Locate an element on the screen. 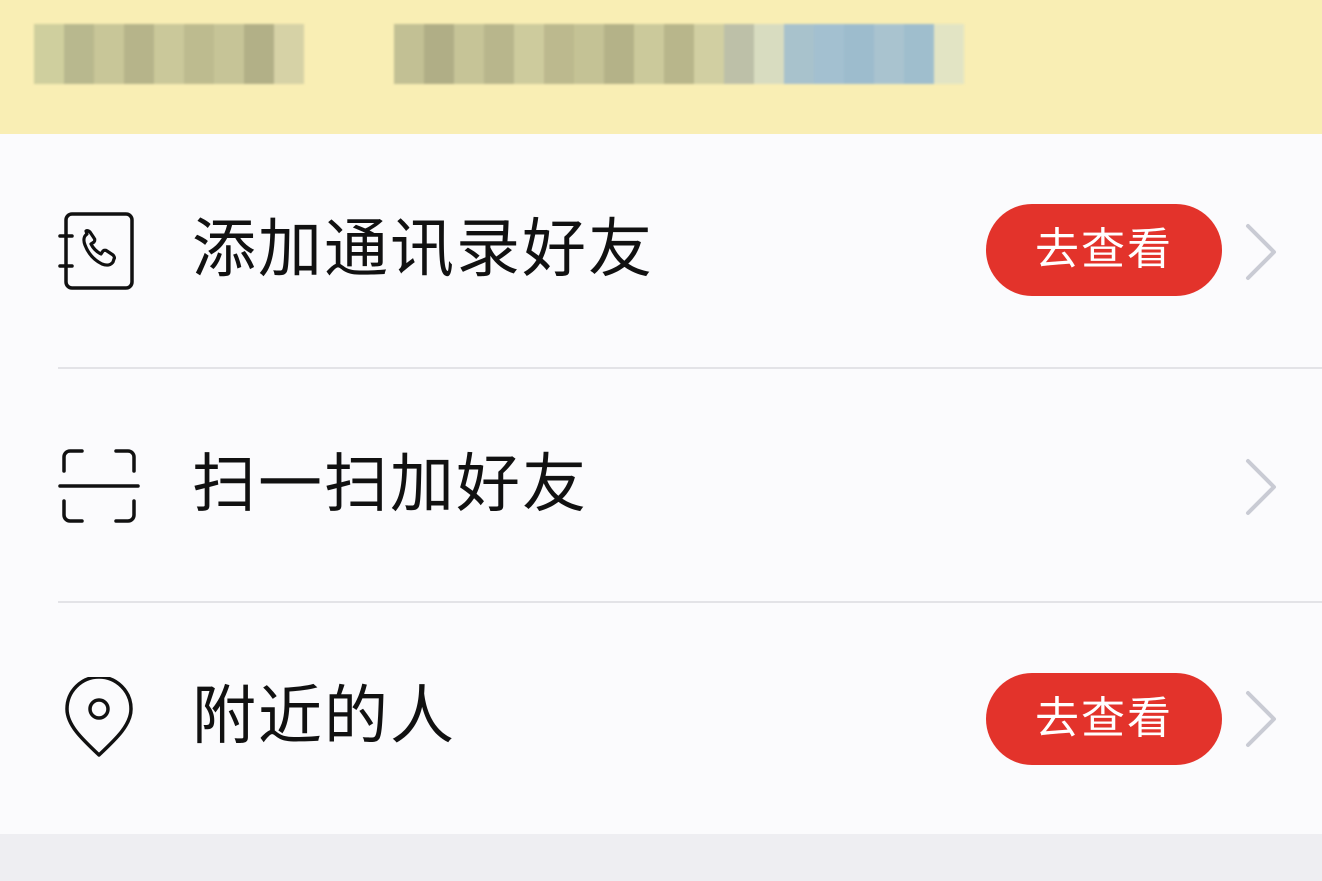  menu-item-label: 附近的人 is located at coordinates (324, 717).